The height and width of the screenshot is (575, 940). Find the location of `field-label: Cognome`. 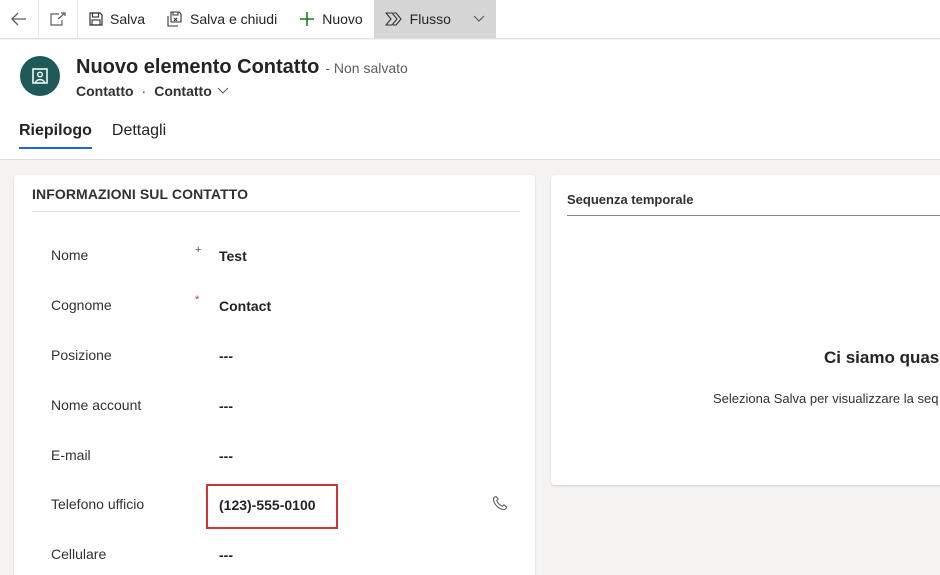

field-label: Cognome is located at coordinates (81, 305).